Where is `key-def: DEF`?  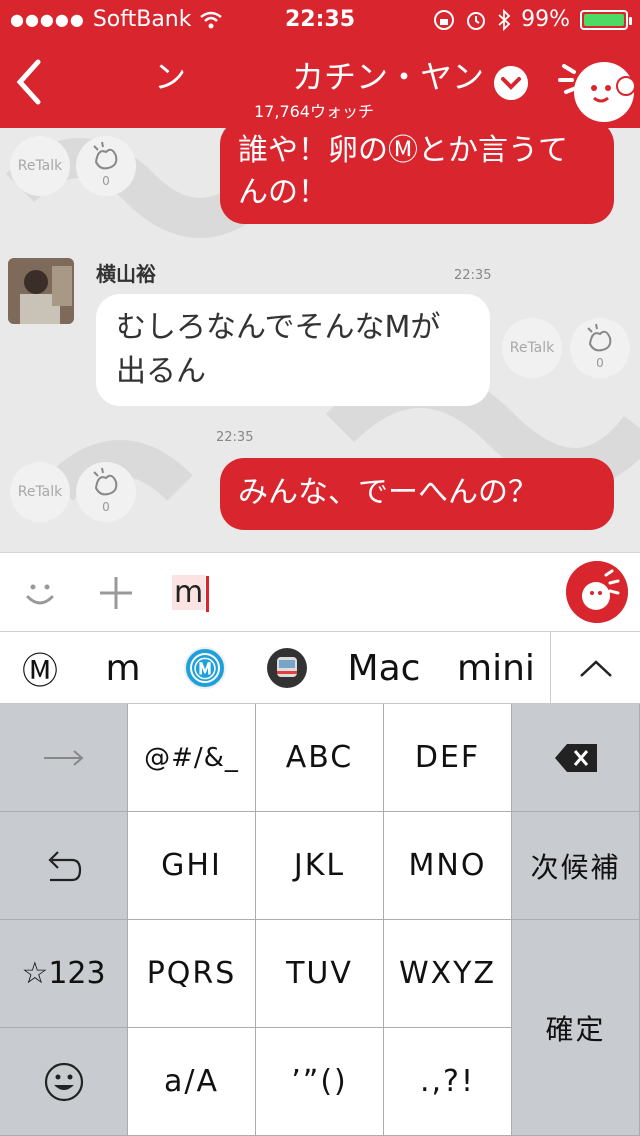 key-def: DEF is located at coordinates (448, 758).